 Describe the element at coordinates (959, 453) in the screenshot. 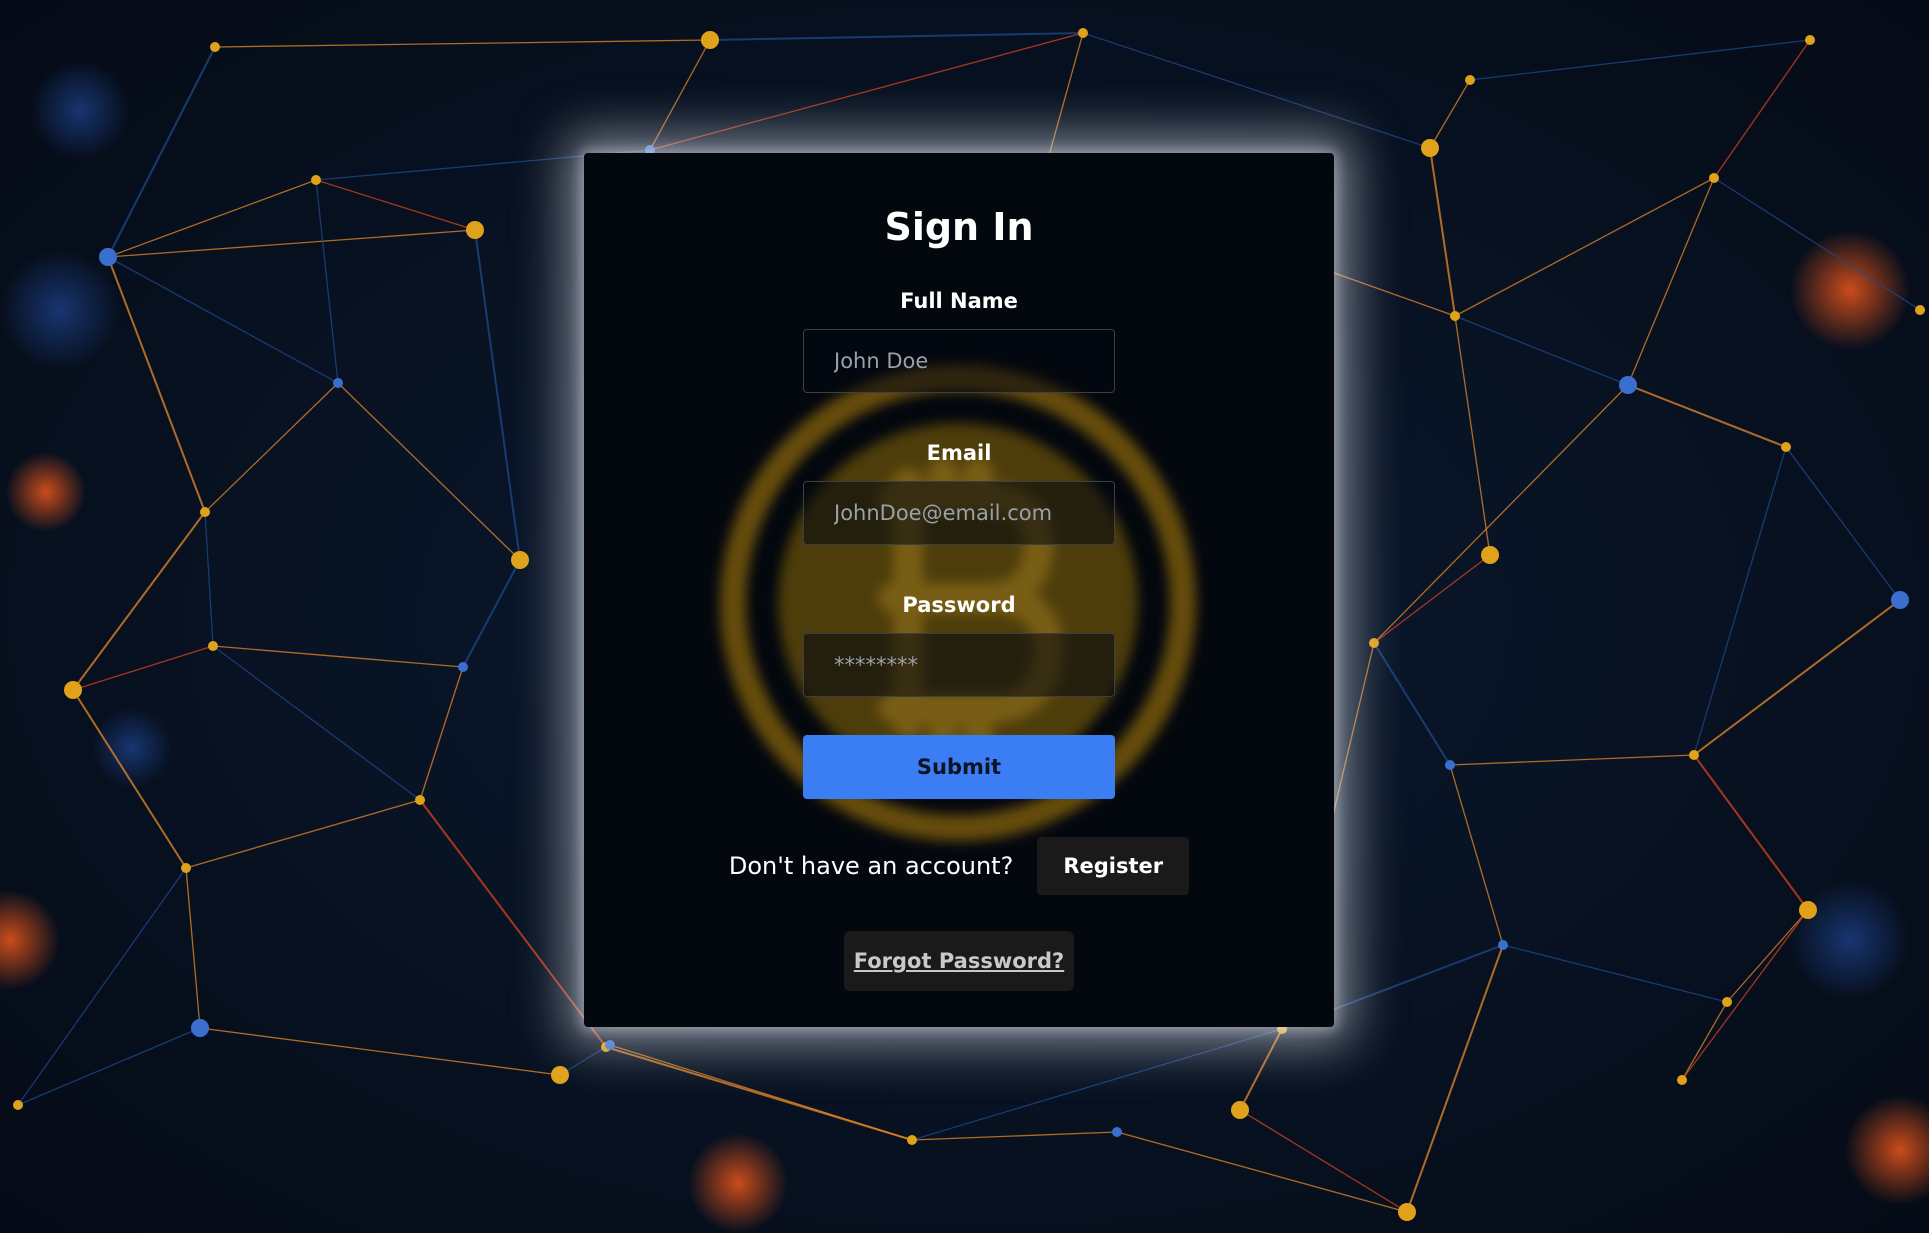

I see `email-label: Email` at that location.